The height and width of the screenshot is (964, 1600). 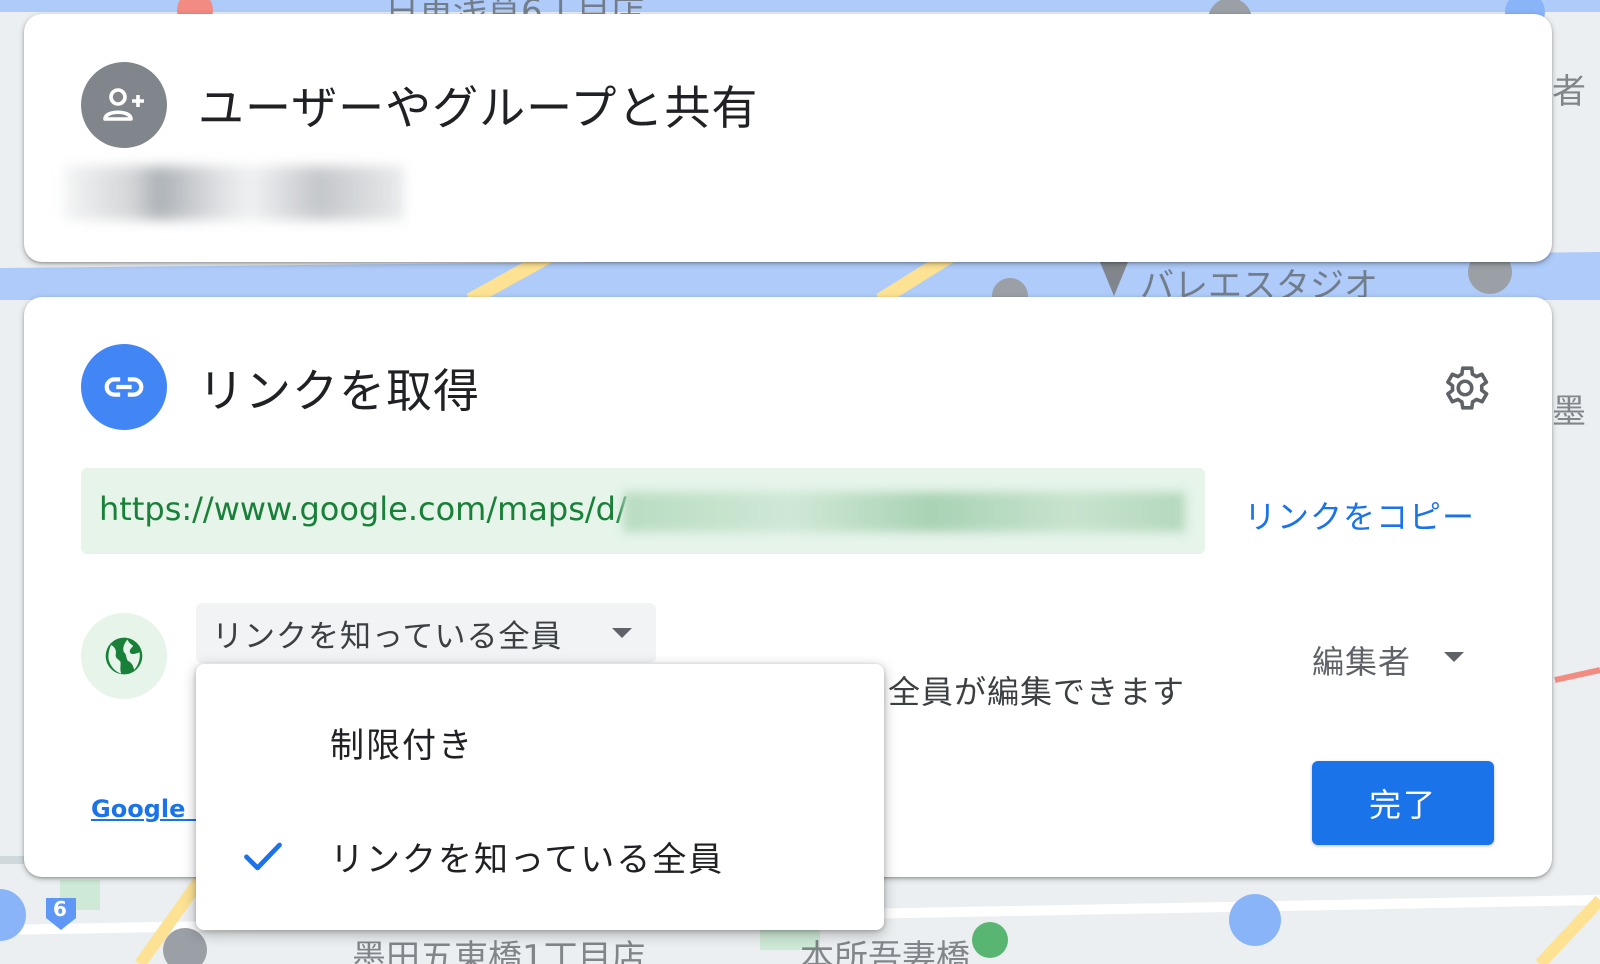 I want to click on person-add-icon, so click(x=124, y=105).